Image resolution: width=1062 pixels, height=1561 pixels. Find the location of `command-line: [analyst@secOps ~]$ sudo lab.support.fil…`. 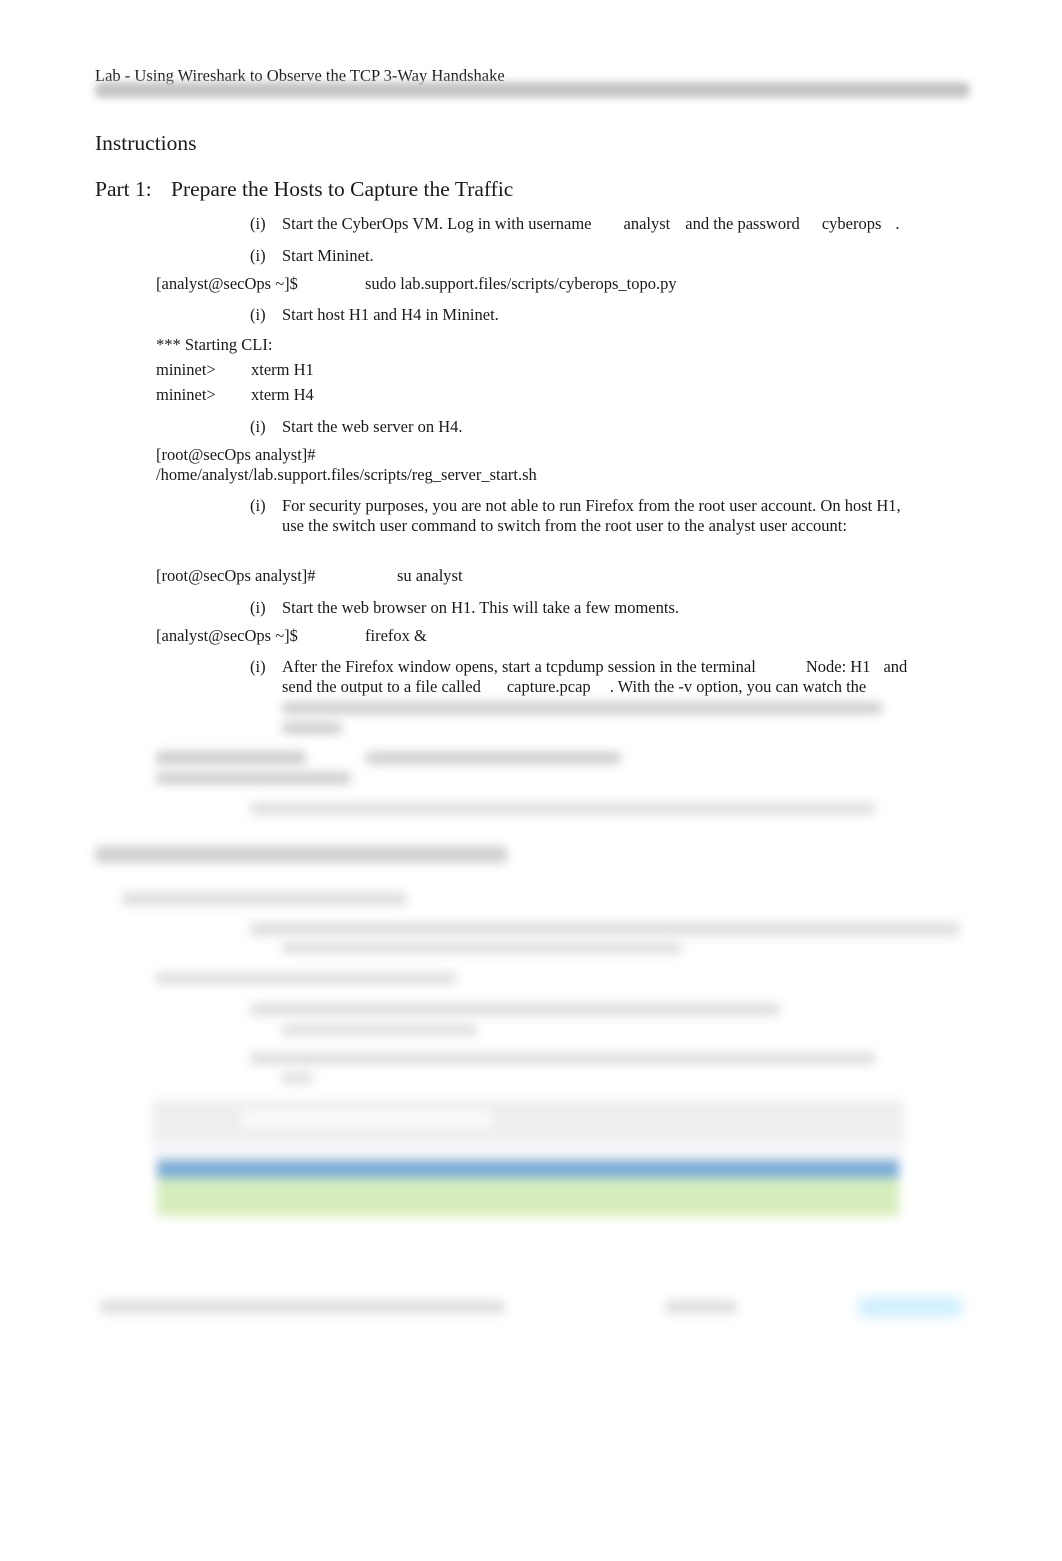

command-line: [analyst@secOps ~]$ sudo lab.support.fil… is located at coordinates (416, 284).